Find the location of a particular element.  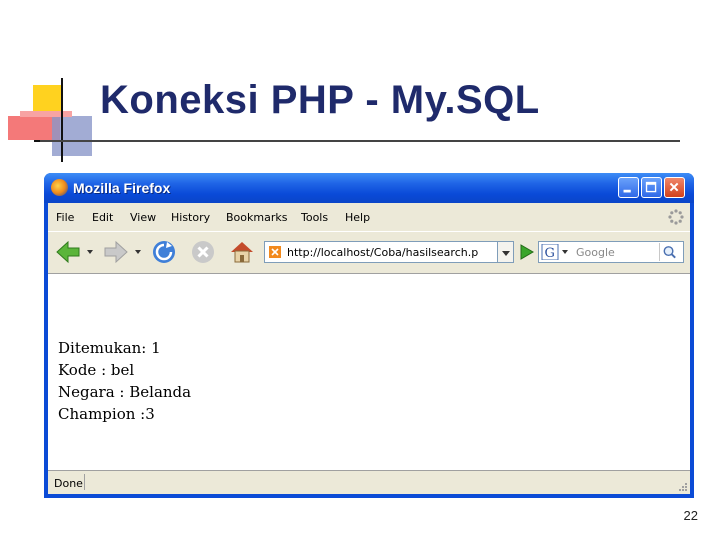

search-icon is located at coordinates (669, 252).